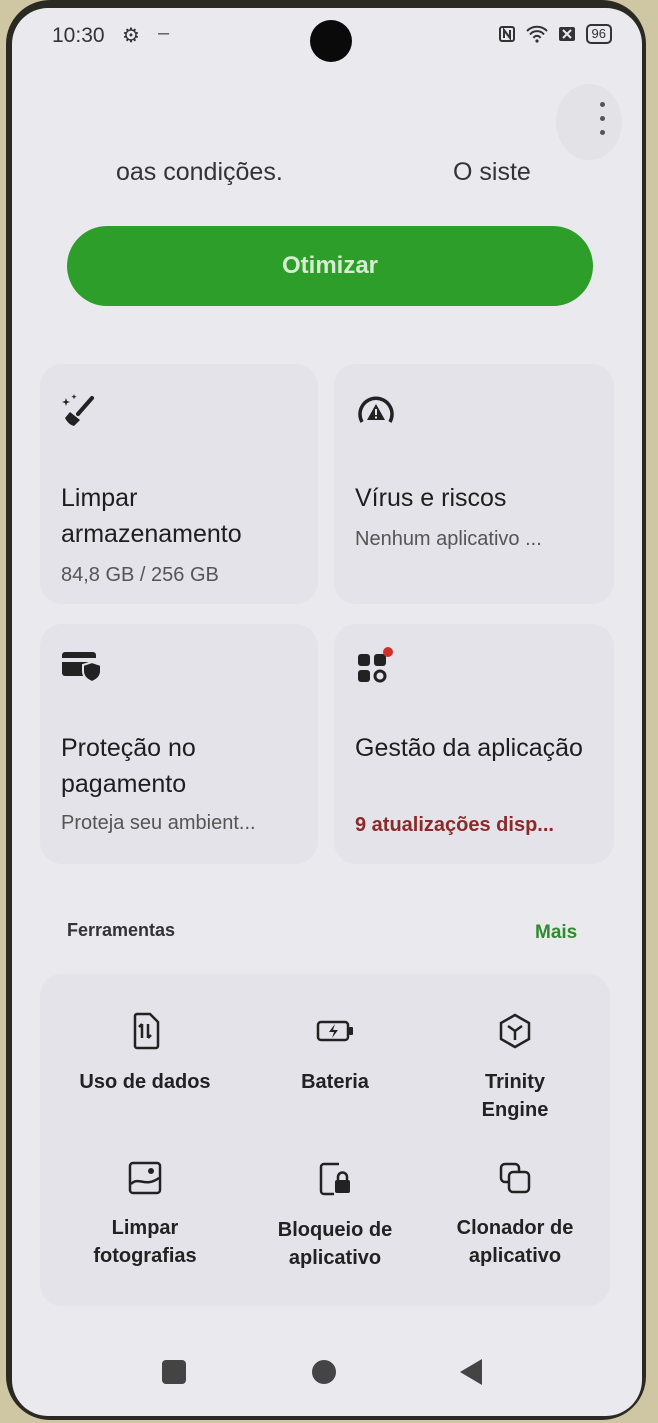  I want to click on status-dash-icon: –, so click(164, 33).